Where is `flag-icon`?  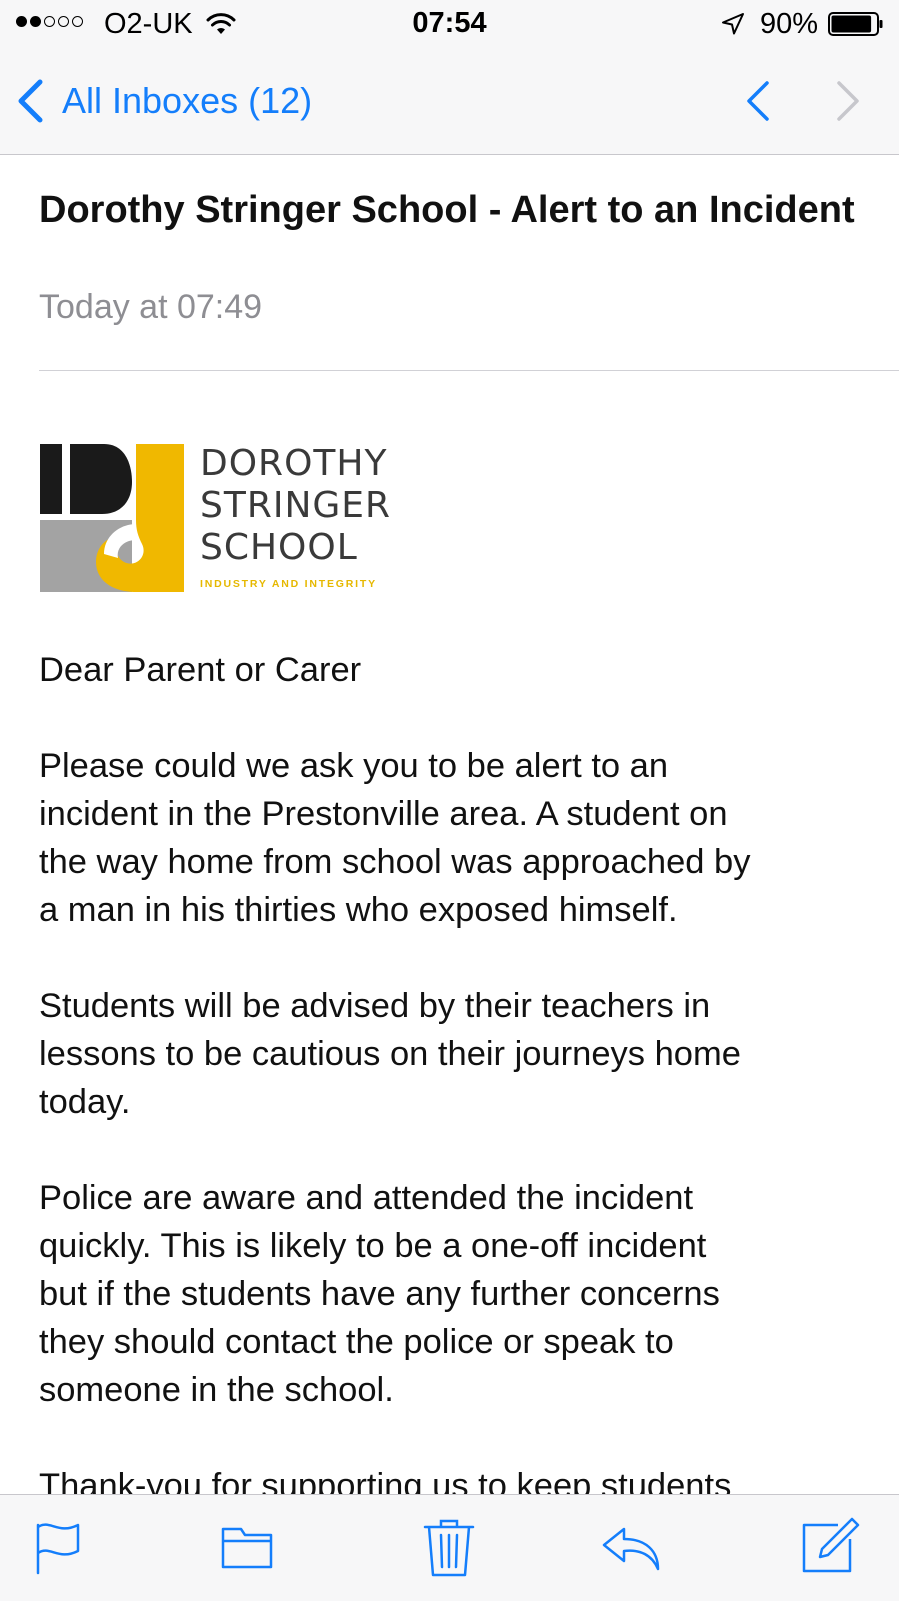
flag-icon is located at coordinates (60, 1547).